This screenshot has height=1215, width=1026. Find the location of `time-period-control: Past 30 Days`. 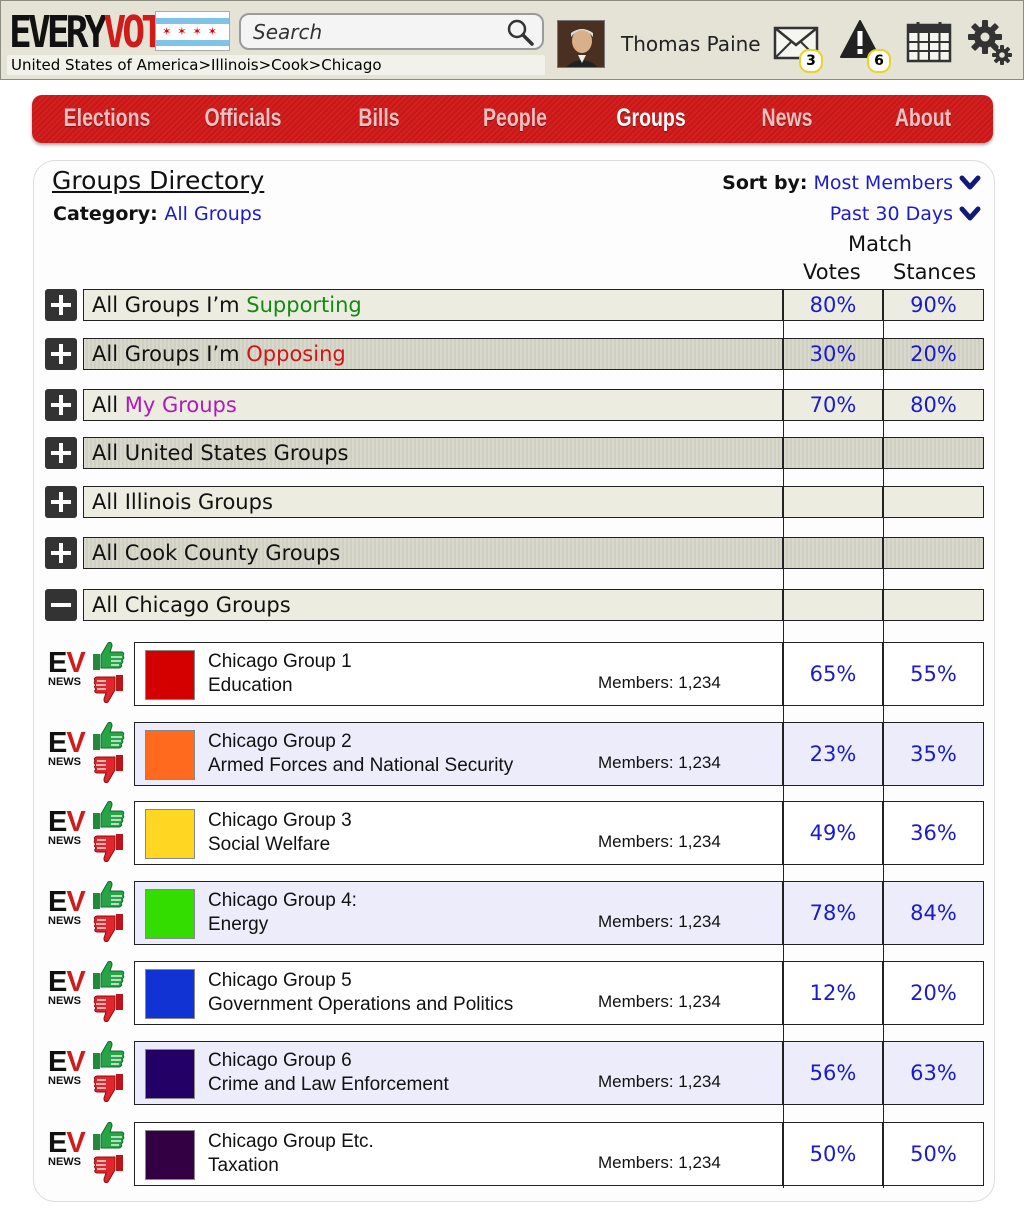

time-period-control: Past 30 Days is located at coordinates (905, 214).